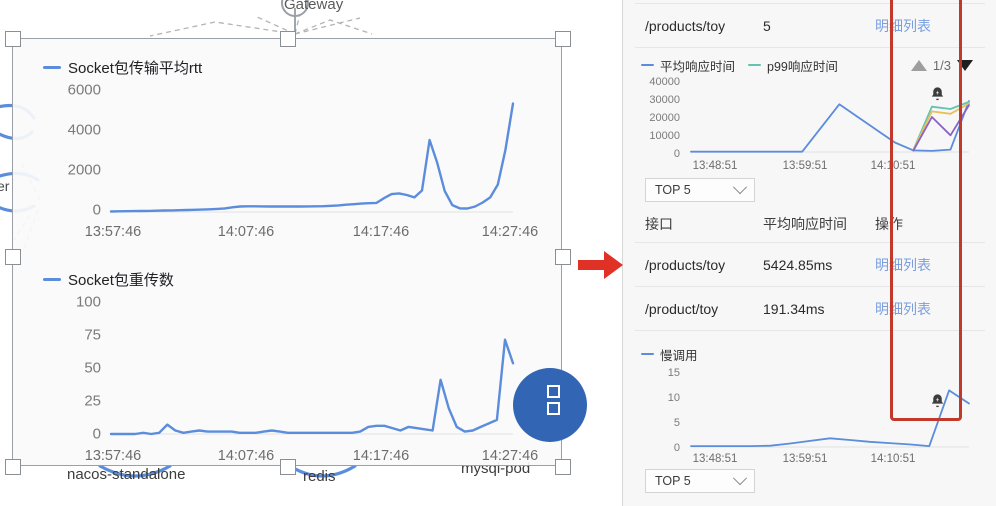  What do you see at coordinates (302, 279) in the screenshot?
I see `chart-socket-retrans-legend: Socket包重传数` at bounding box center [302, 279].